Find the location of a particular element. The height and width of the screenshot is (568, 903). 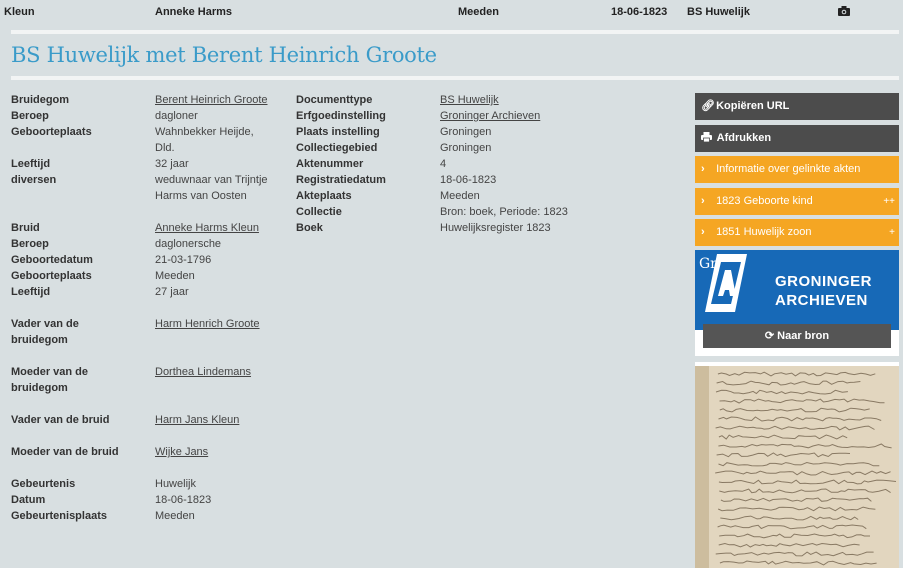

value-plaats-instelling: Groningen is located at coordinates (466, 132).